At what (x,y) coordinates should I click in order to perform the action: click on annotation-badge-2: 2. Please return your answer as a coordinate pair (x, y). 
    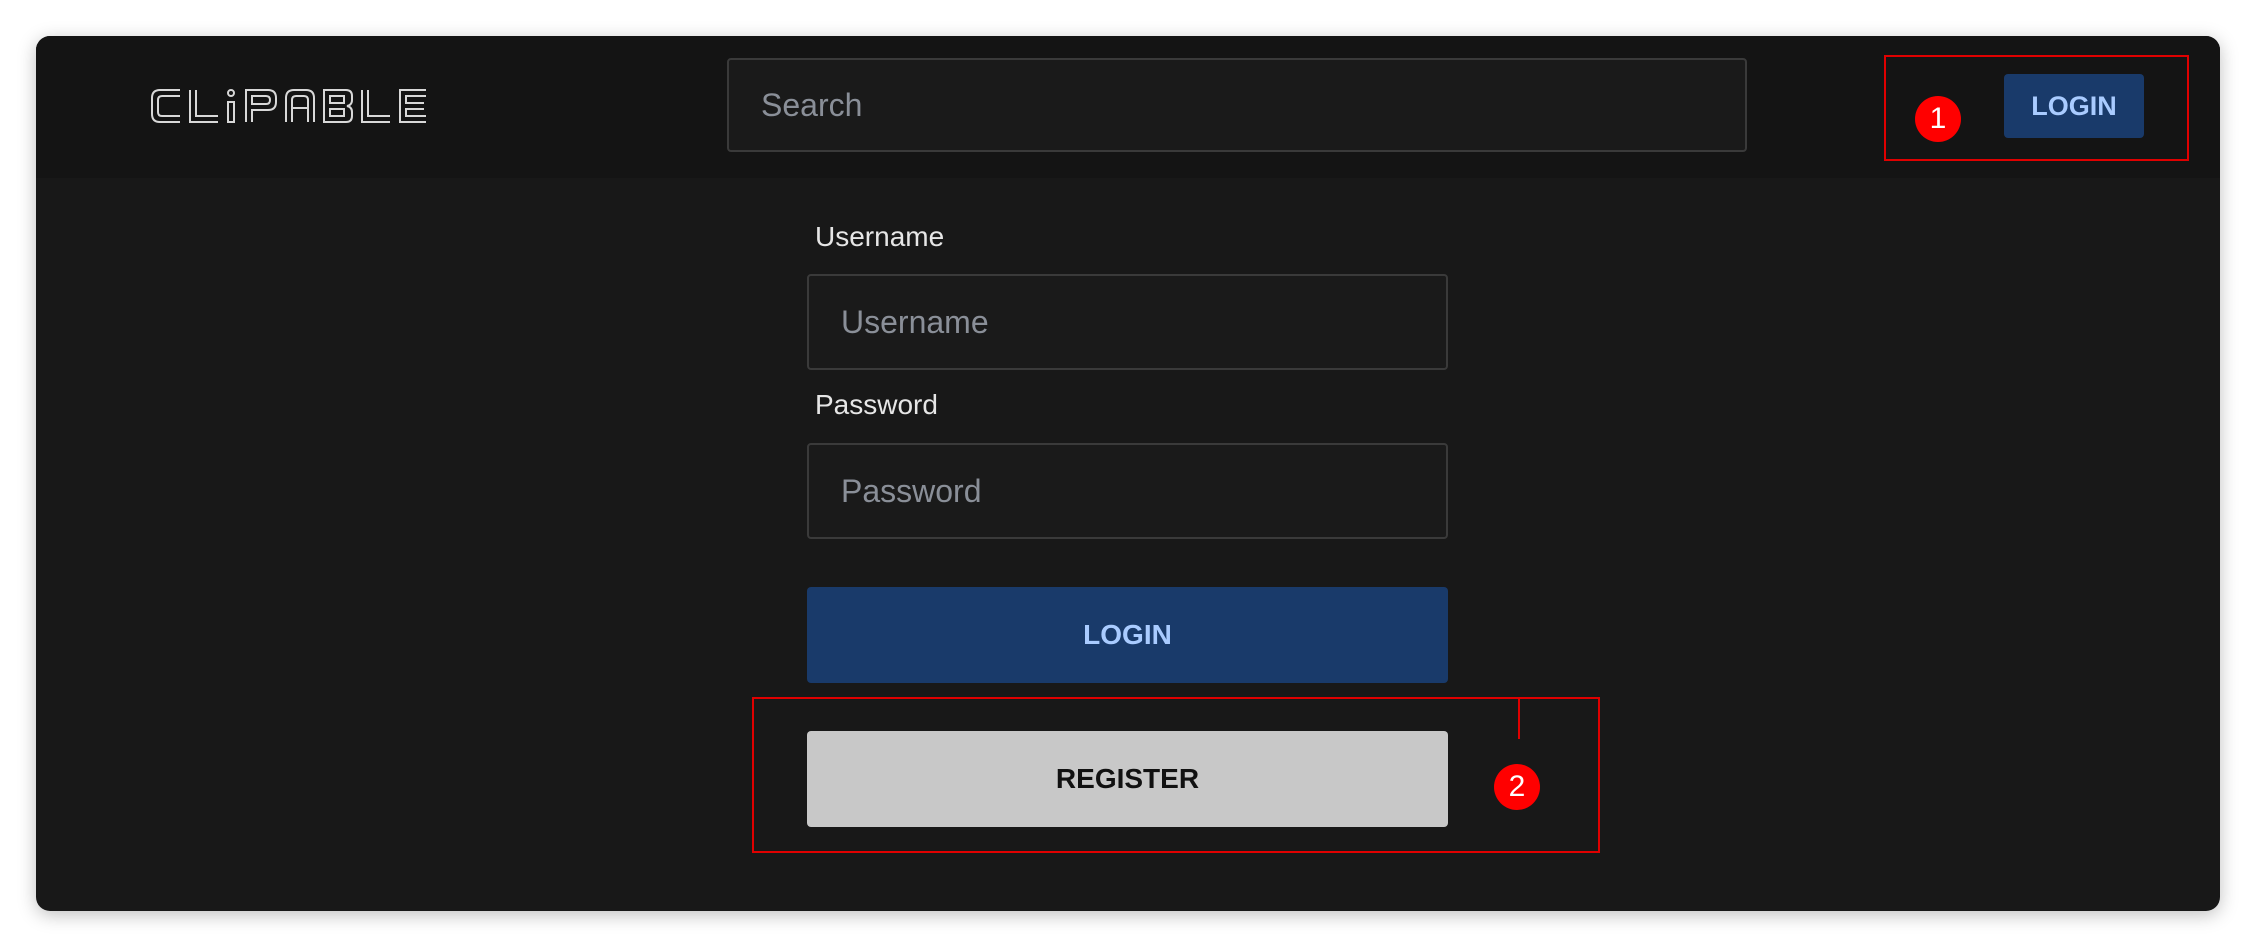
    Looking at the image, I should click on (1517, 787).